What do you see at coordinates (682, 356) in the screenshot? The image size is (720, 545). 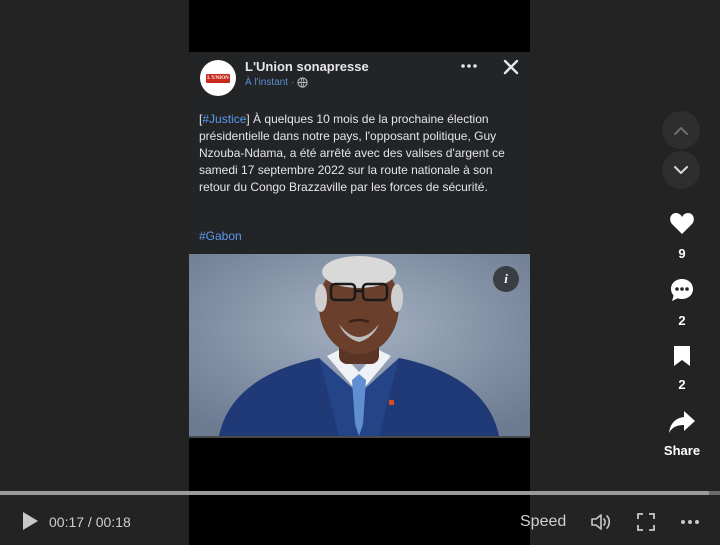 I see `bookmark-icon` at bounding box center [682, 356].